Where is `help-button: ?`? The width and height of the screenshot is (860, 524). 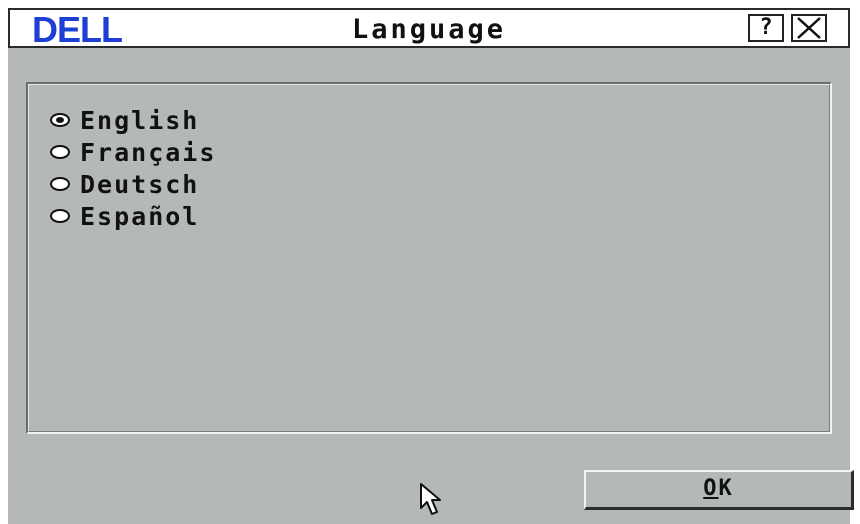
help-button: ? is located at coordinates (766, 28).